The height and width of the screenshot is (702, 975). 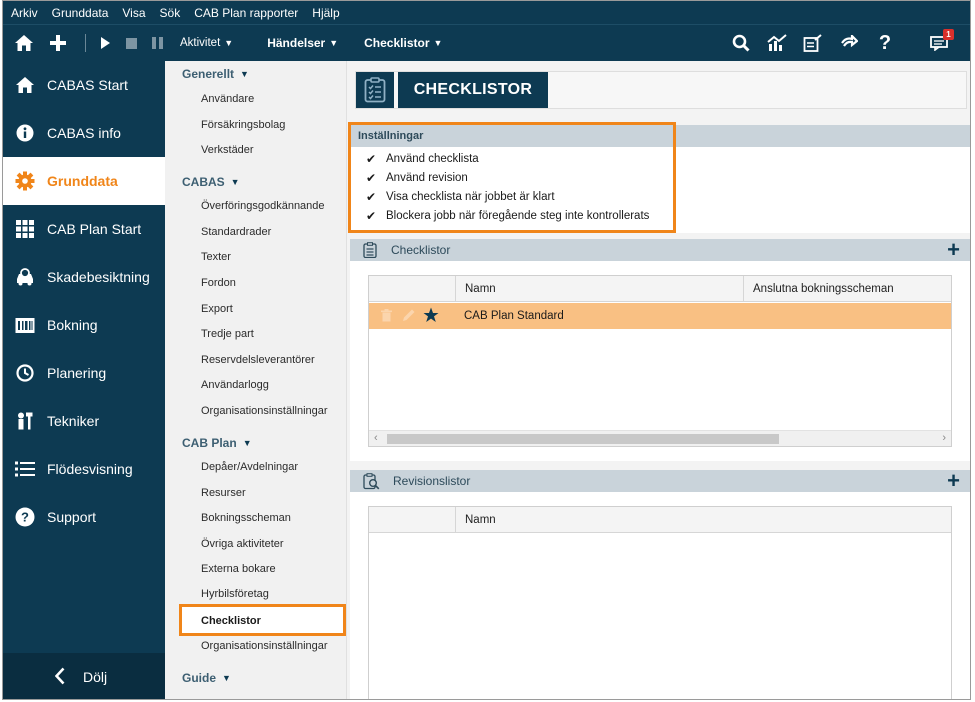 I want to click on nav-item-support: ? Support, so click(x=84, y=517).